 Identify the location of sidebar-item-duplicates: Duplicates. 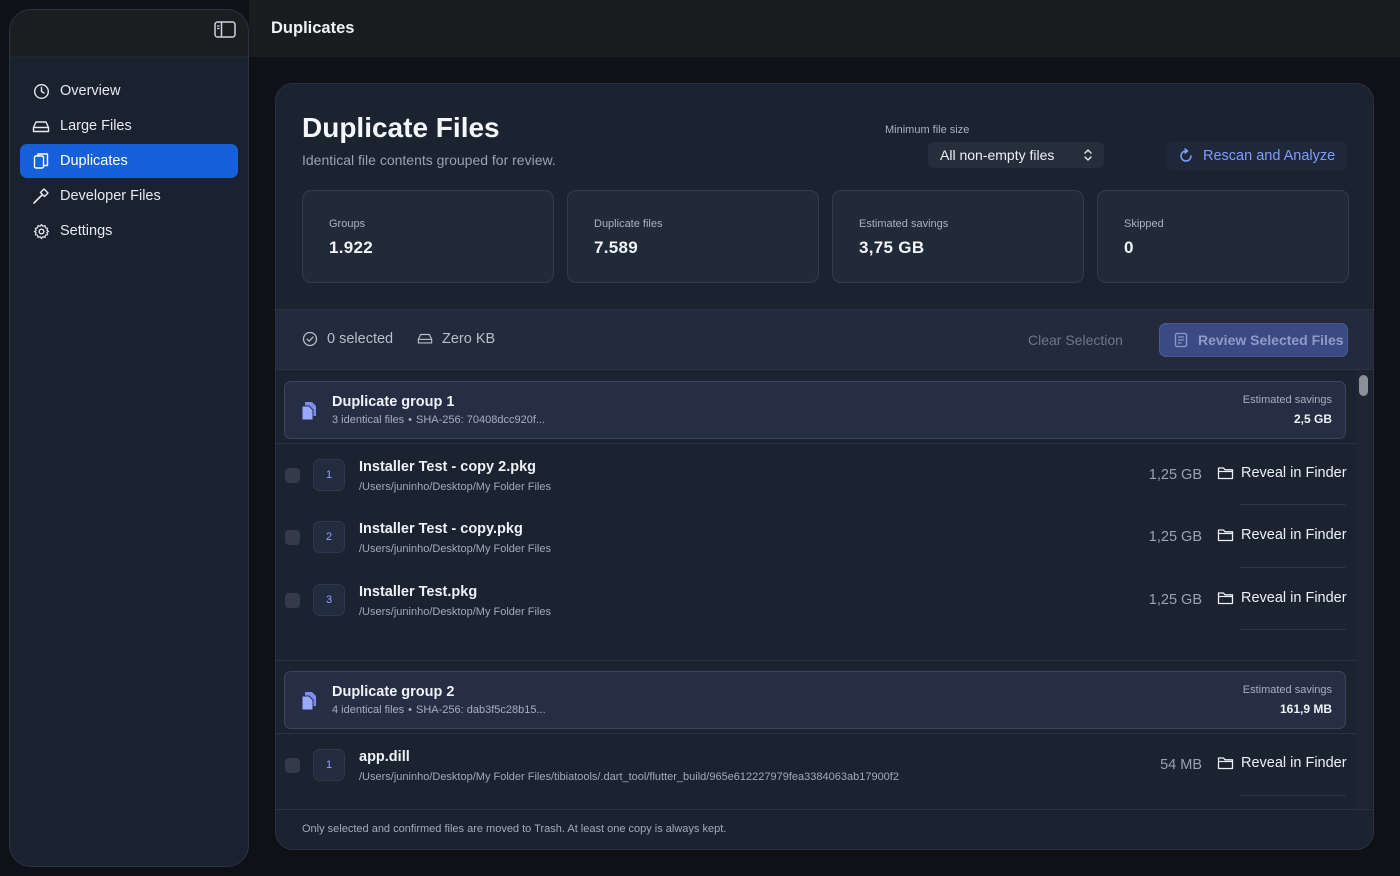
(129, 161).